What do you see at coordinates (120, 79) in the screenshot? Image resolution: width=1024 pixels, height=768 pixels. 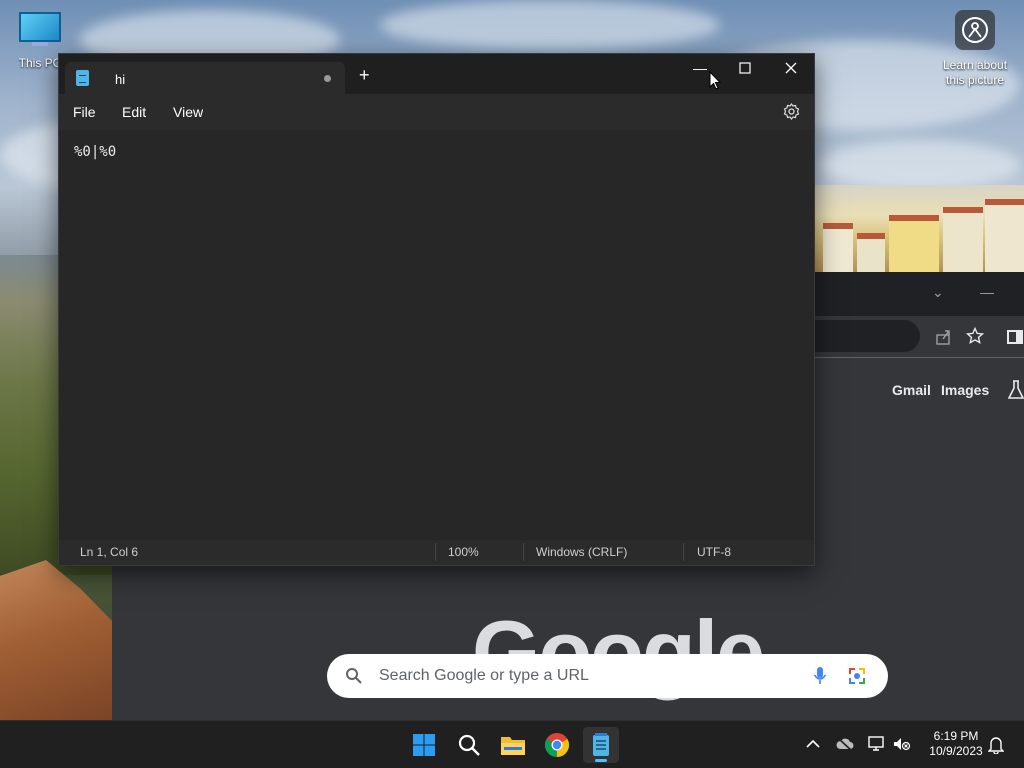 I see `tab-title: hi` at bounding box center [120, 79].